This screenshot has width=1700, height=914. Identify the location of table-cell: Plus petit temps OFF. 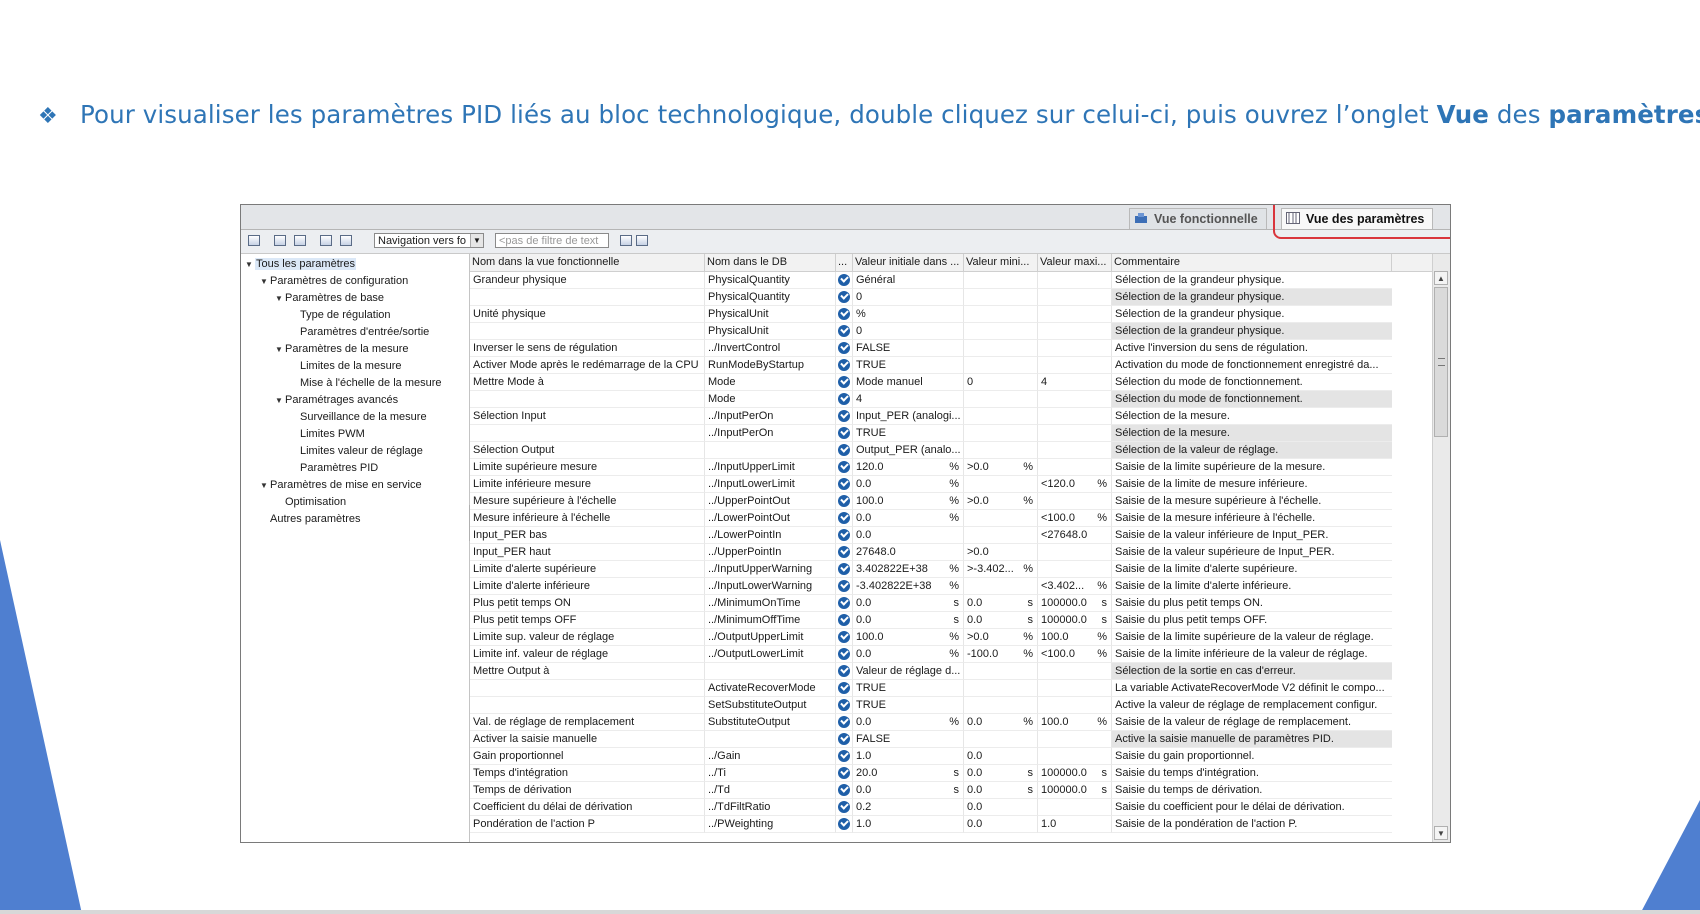
(587, 620).